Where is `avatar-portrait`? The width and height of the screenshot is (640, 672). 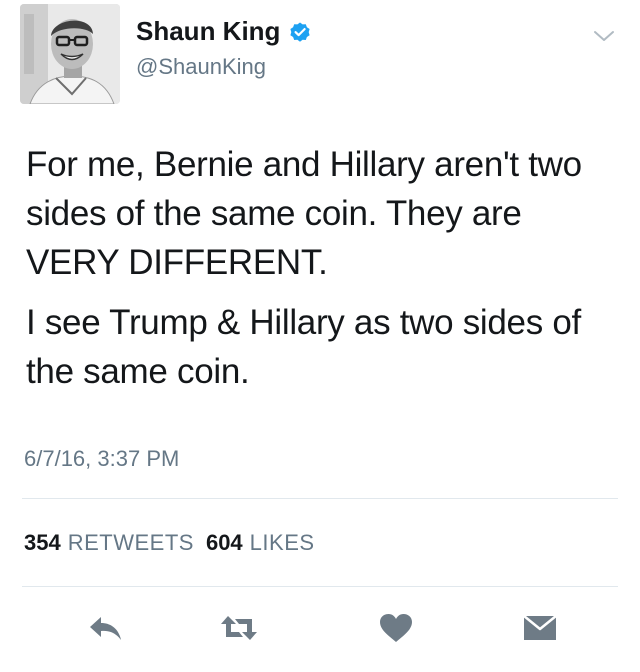 avatar-portrait is located at coordinates (70, 54).